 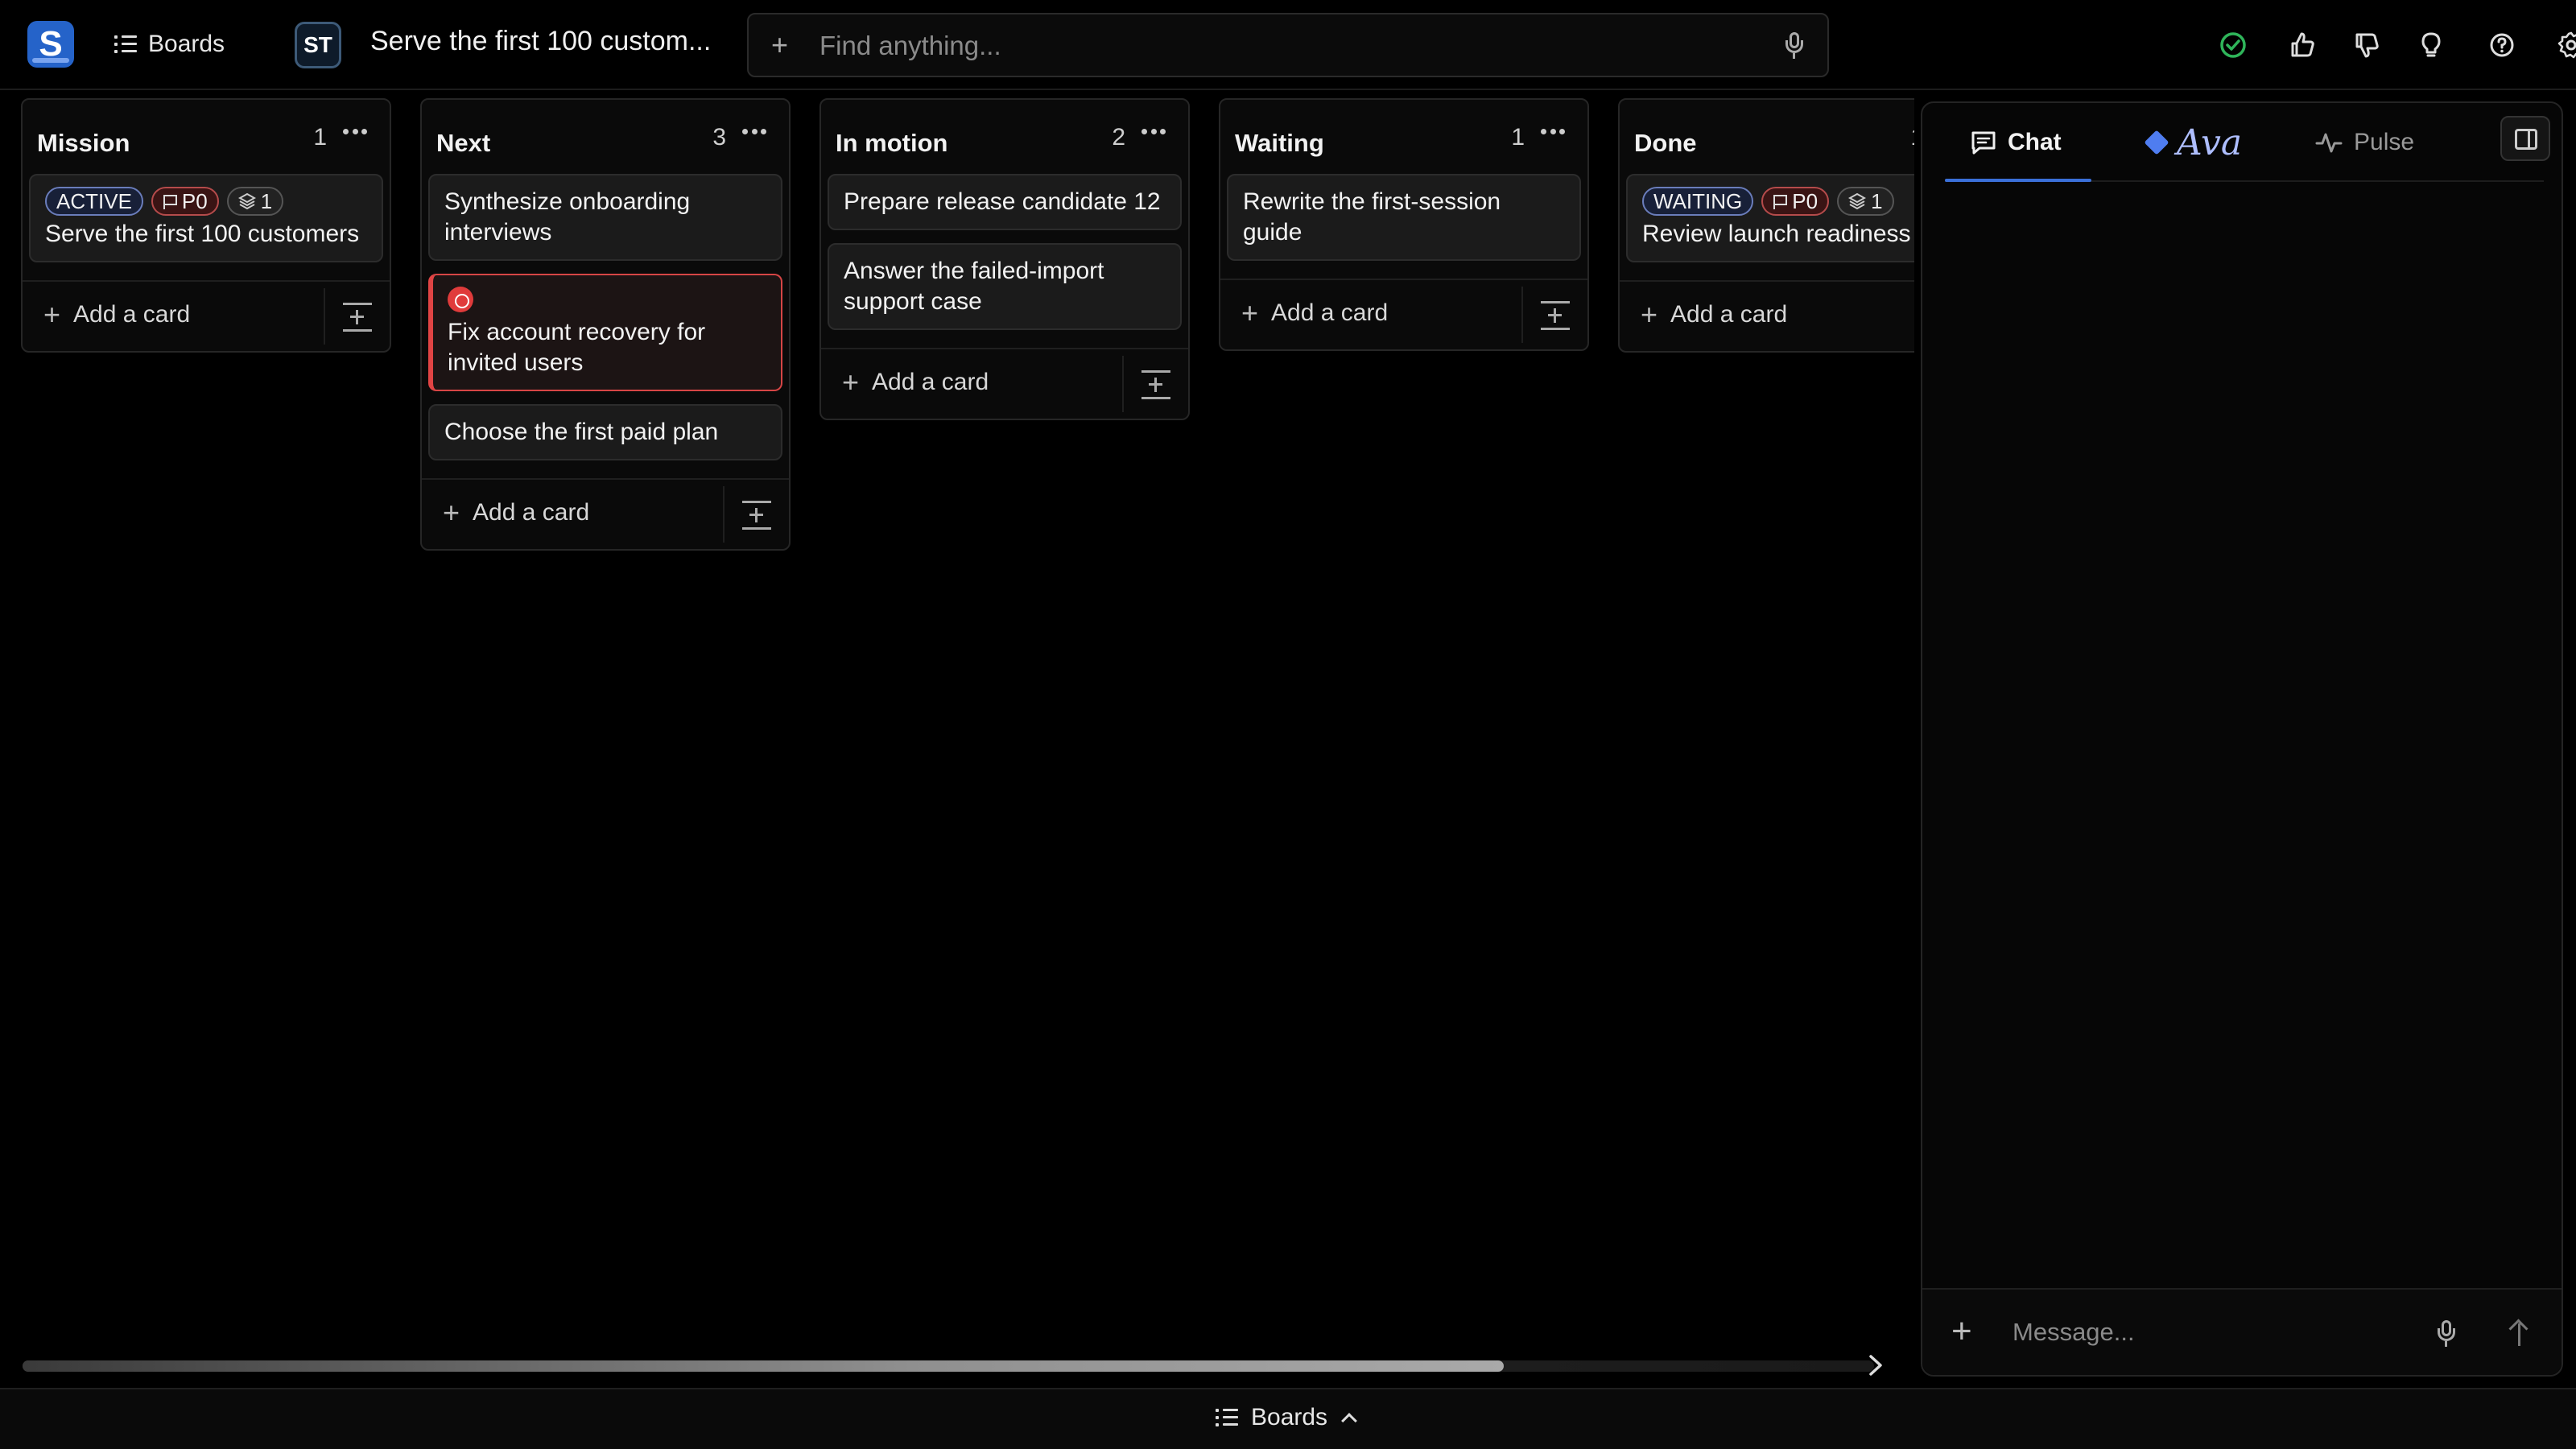 I want to click on search-bar: +, so click(x=1288, y=45).